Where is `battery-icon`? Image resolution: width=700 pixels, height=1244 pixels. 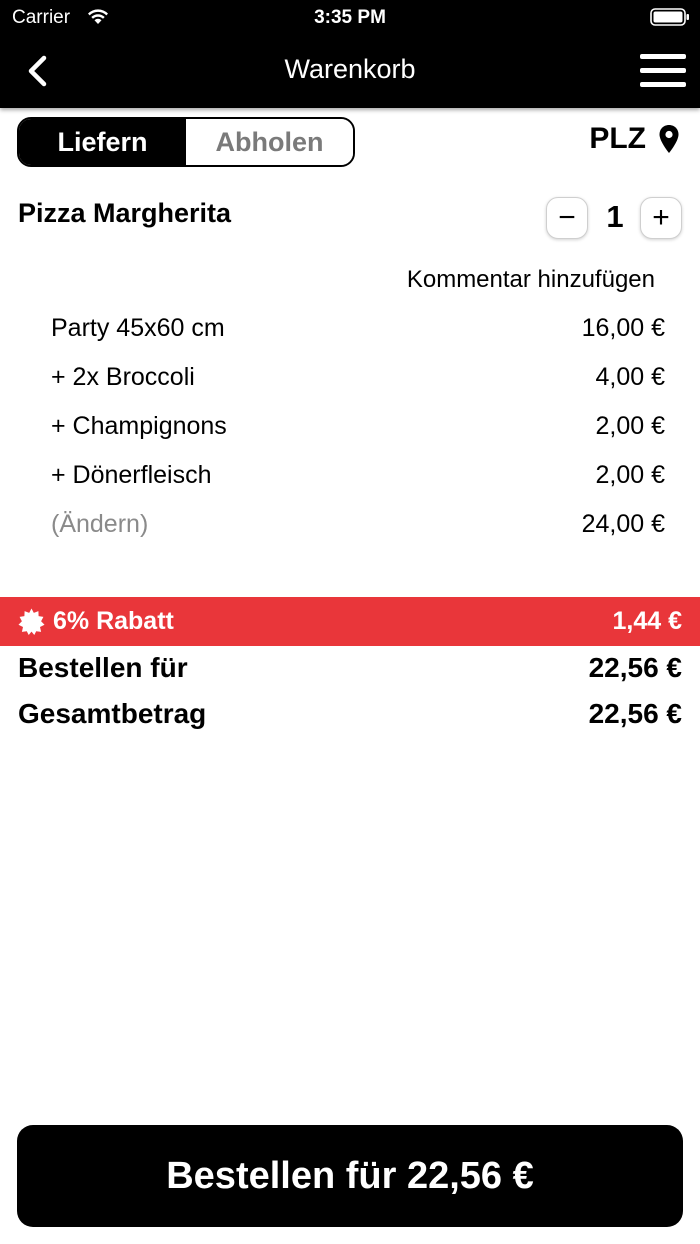
battery-icon is located at coordinates (669, 17).